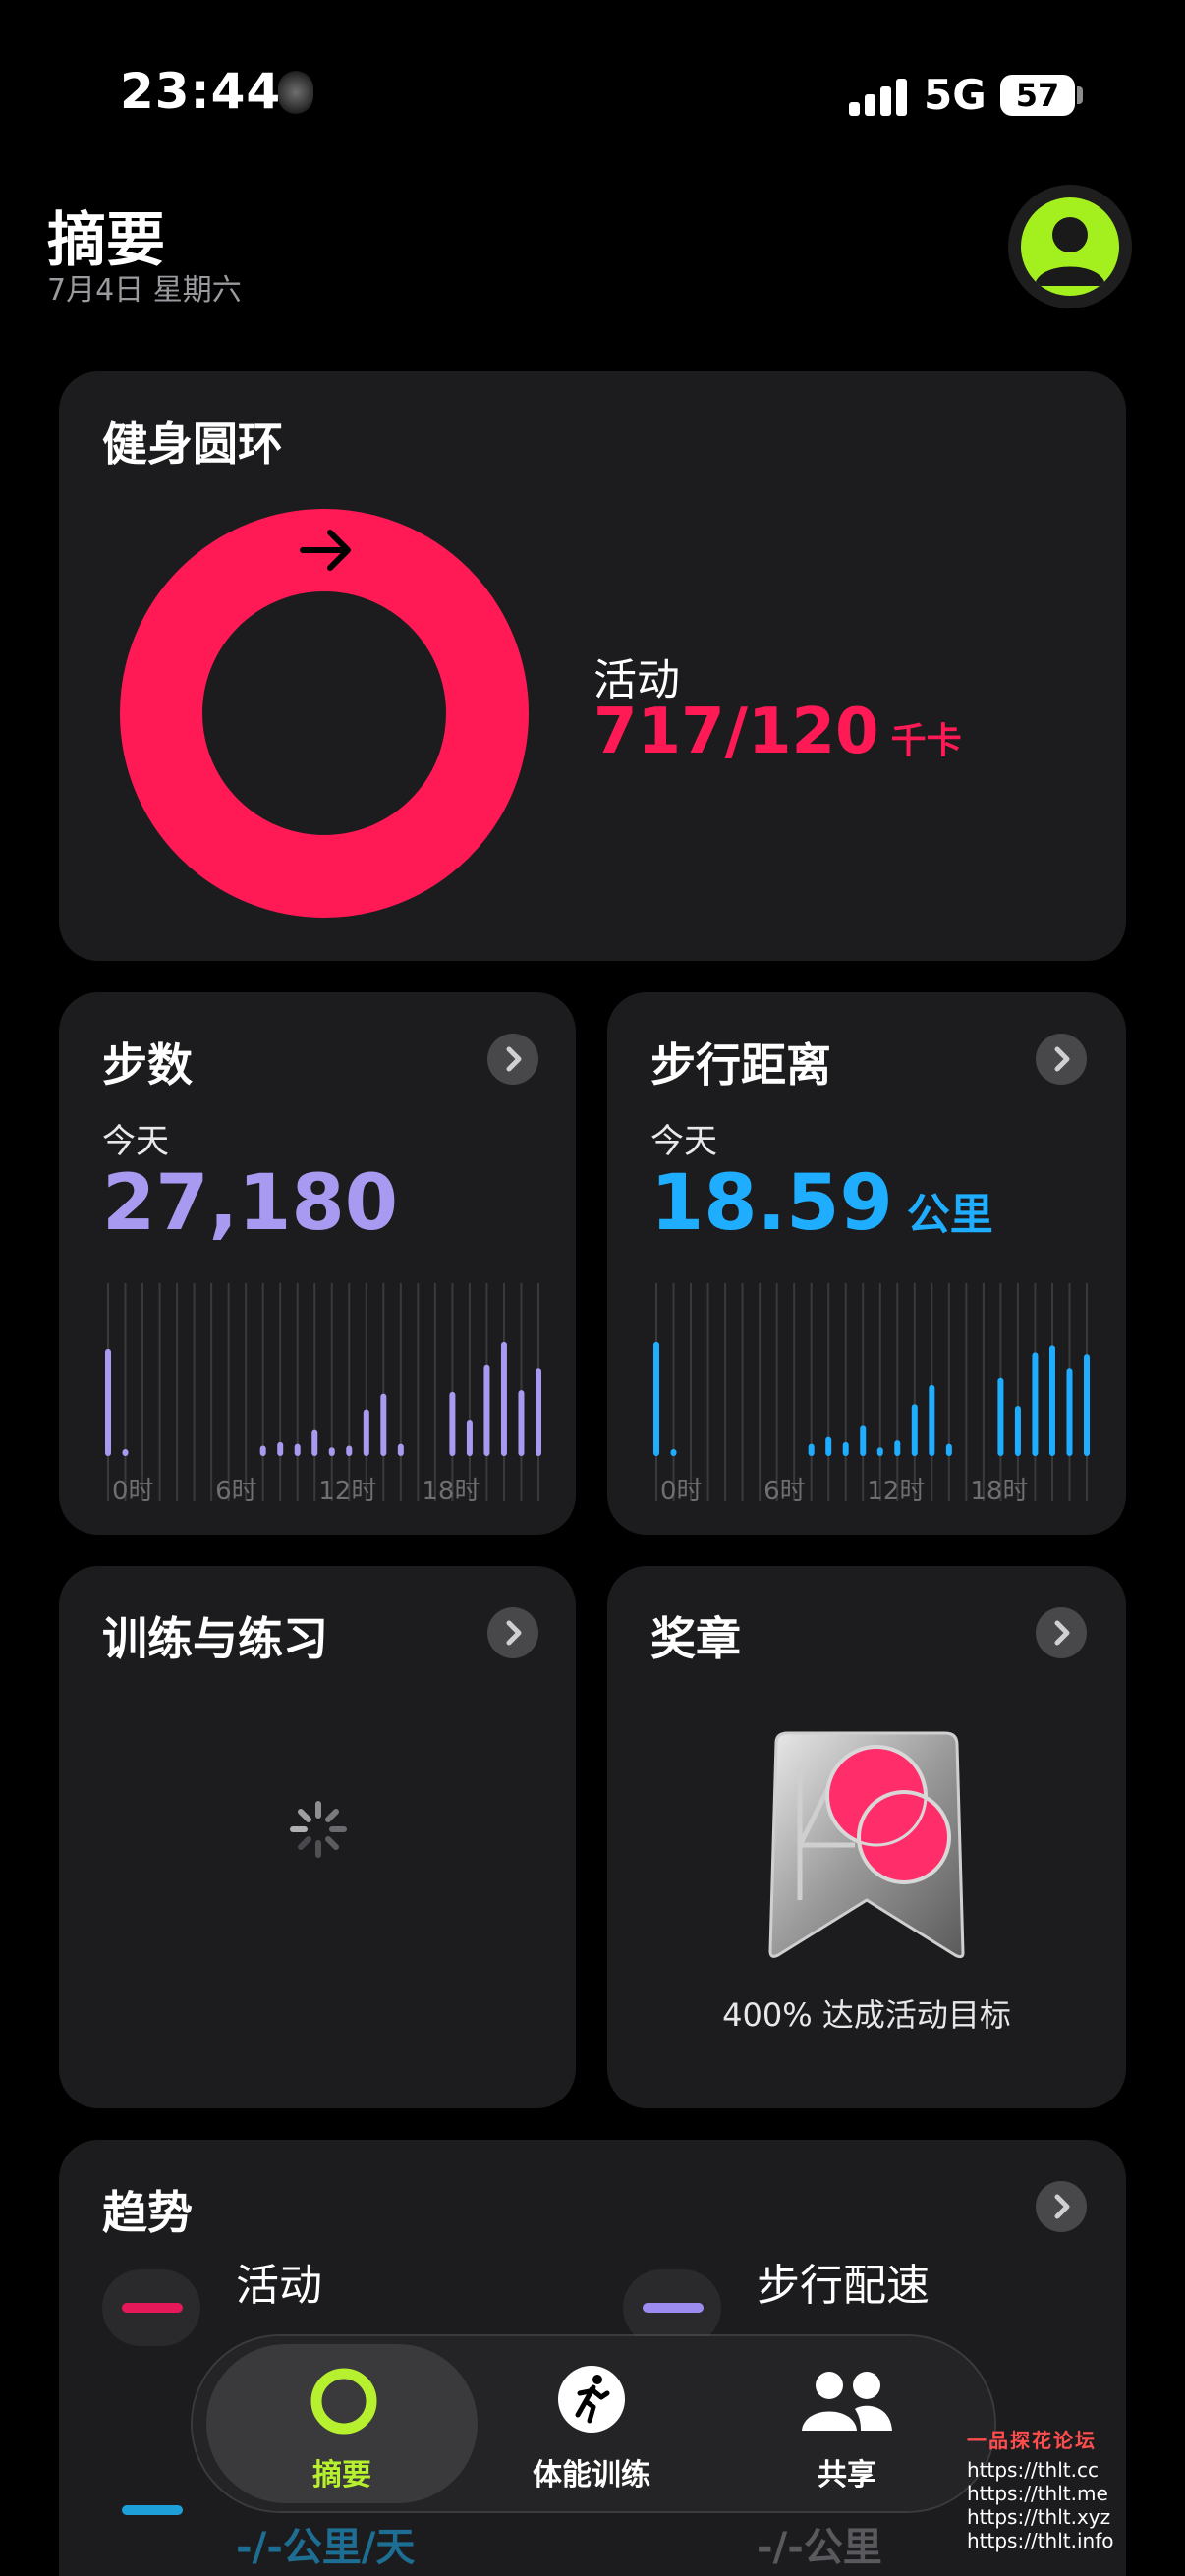 This screenshot has width=1185, height=2576. I want to click on distance-value-row: 18.59 公里, so click(821, 1203).